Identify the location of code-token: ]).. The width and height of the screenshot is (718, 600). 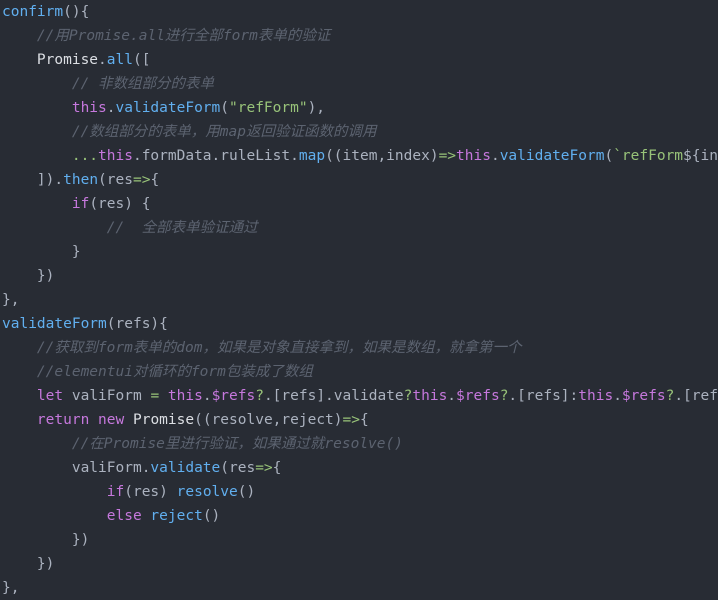
(50, 180).